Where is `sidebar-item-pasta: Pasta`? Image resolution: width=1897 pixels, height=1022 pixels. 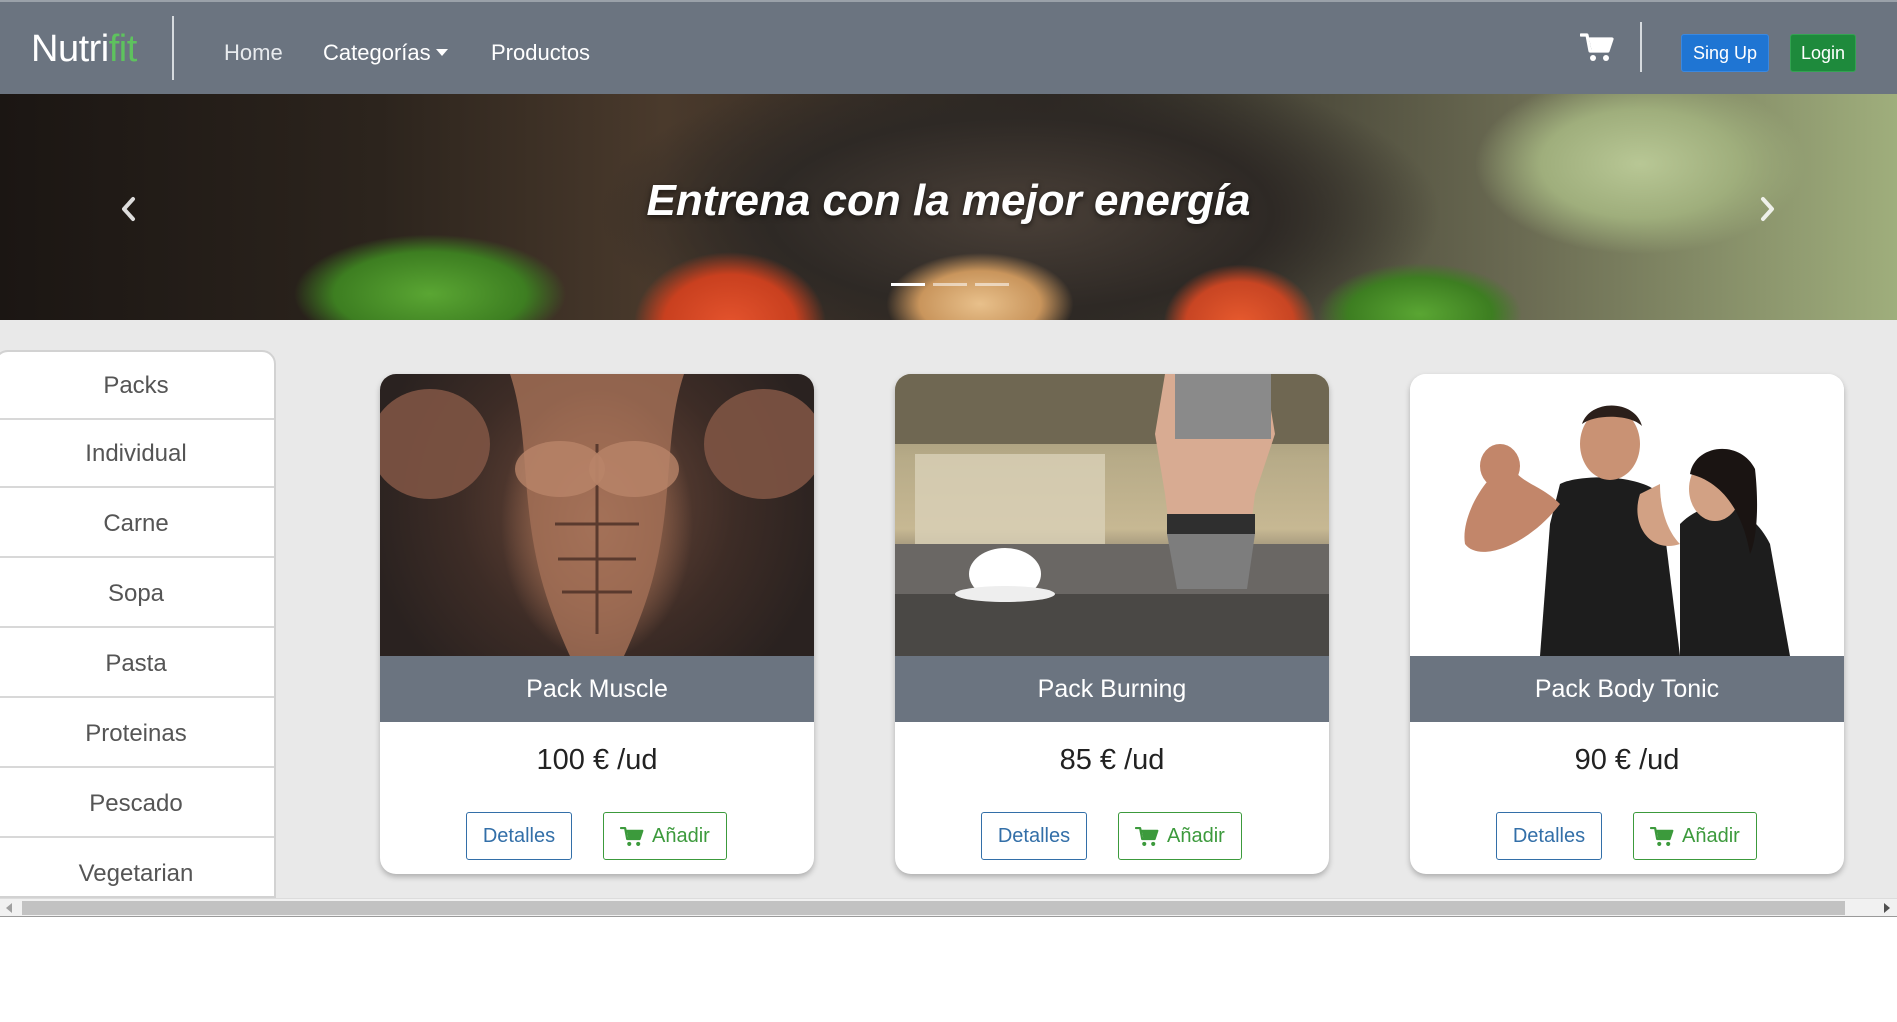
sidebar-item-pasta: Pasta is located at coordinates (137, 664).